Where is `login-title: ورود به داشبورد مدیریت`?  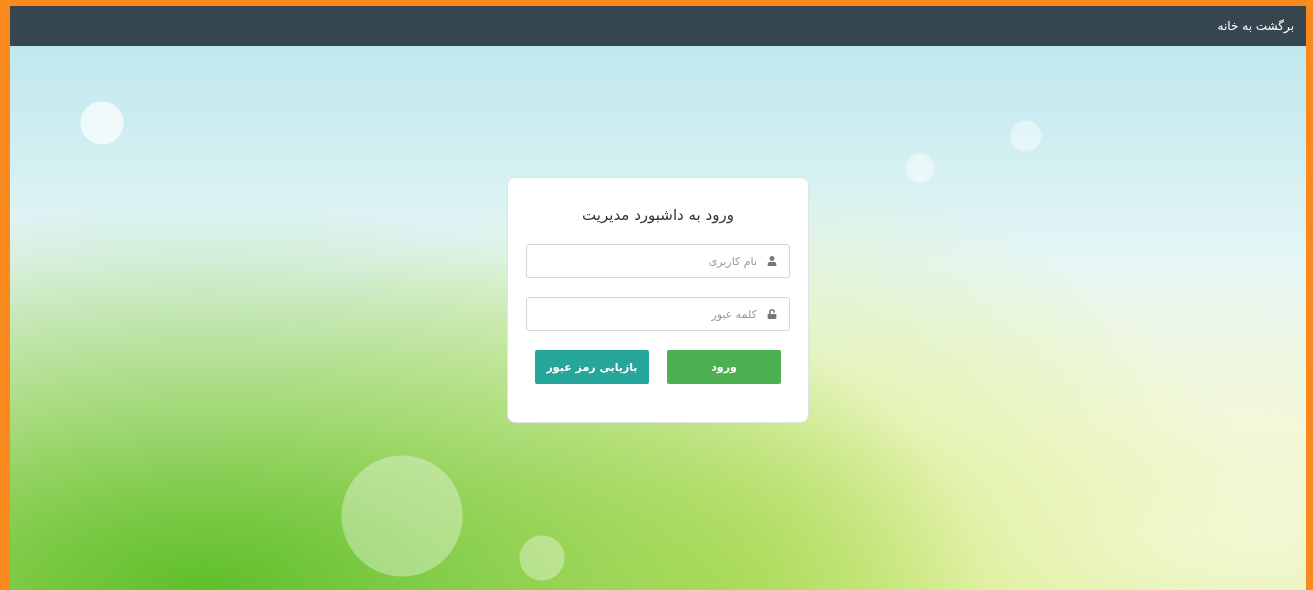 login-title: ورود به داشبورد مدیریت is located at coordinates (658, 215).